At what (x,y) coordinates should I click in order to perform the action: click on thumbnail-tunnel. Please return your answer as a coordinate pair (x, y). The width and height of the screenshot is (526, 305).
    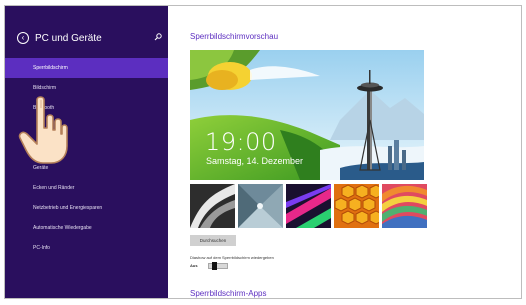
    Looking at the image, I should click on (260, 206).